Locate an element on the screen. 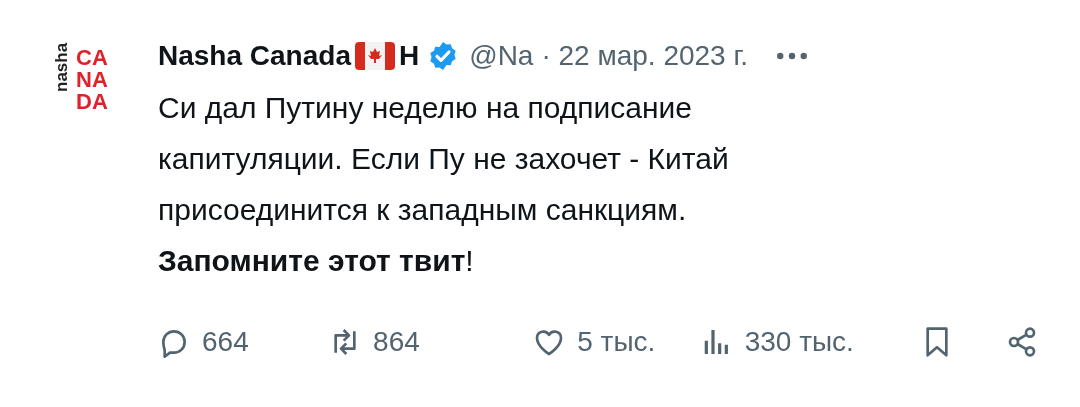  tweet-date: · 22 мар. 2023 г. is located at coordinates (645, 56).